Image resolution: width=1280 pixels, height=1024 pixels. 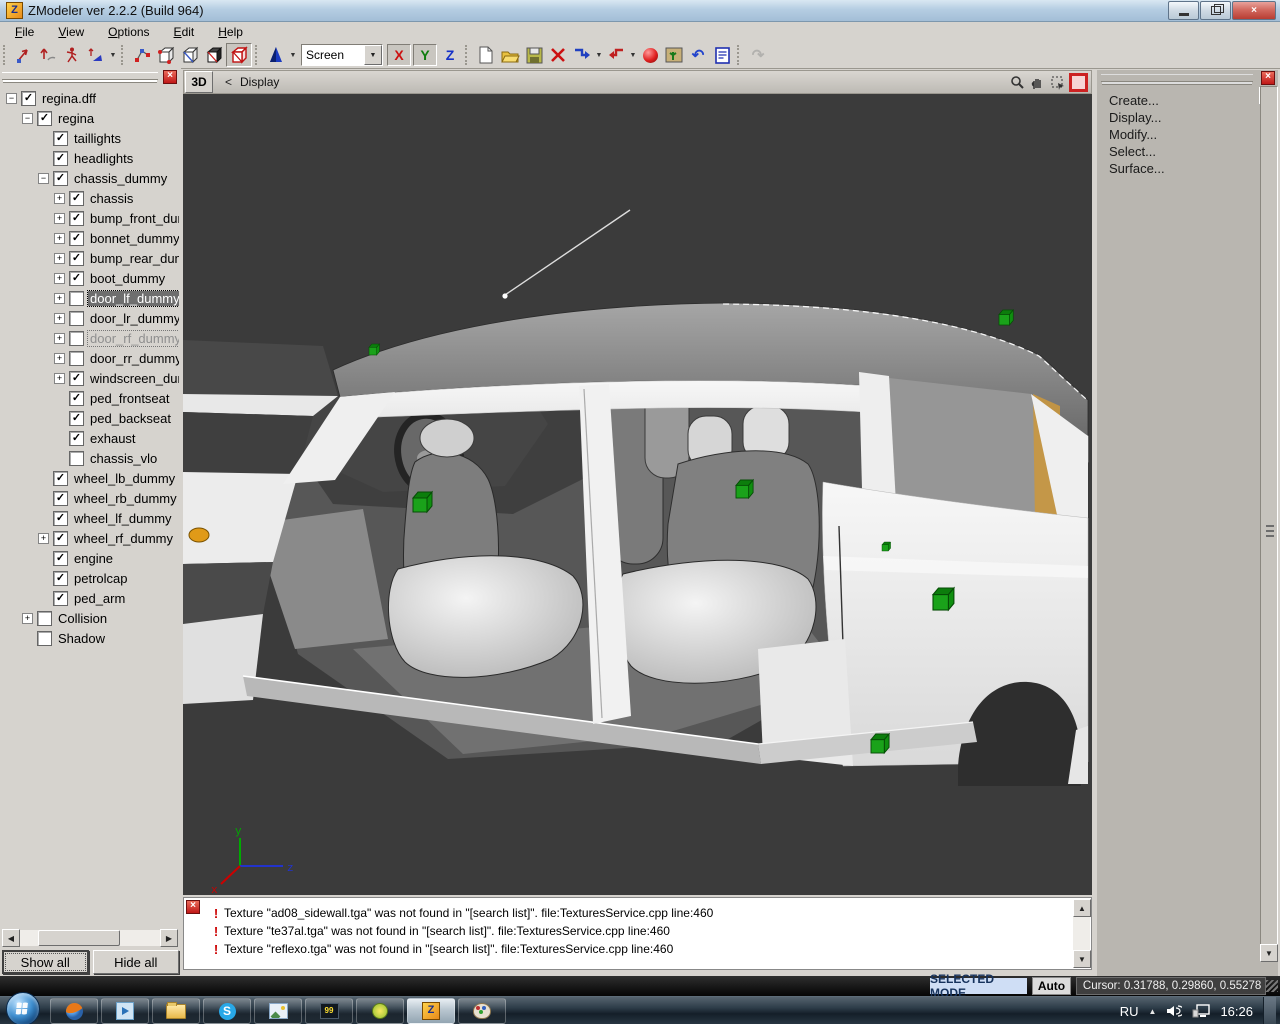 What do you see at coordinates (113, 55) in the screenshot?
I see `tool-dropdown-caret: ▼` at bounding box center [113, 55].